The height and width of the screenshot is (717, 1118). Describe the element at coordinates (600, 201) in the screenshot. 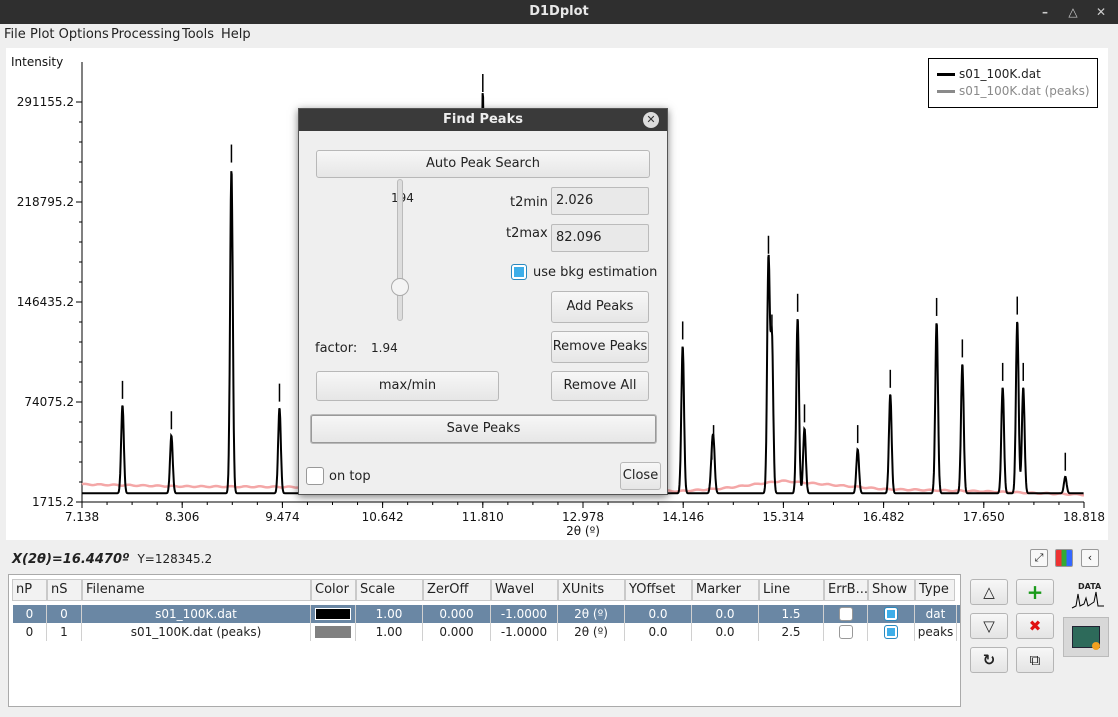

I see `t2min-field: 2.026` at that location.